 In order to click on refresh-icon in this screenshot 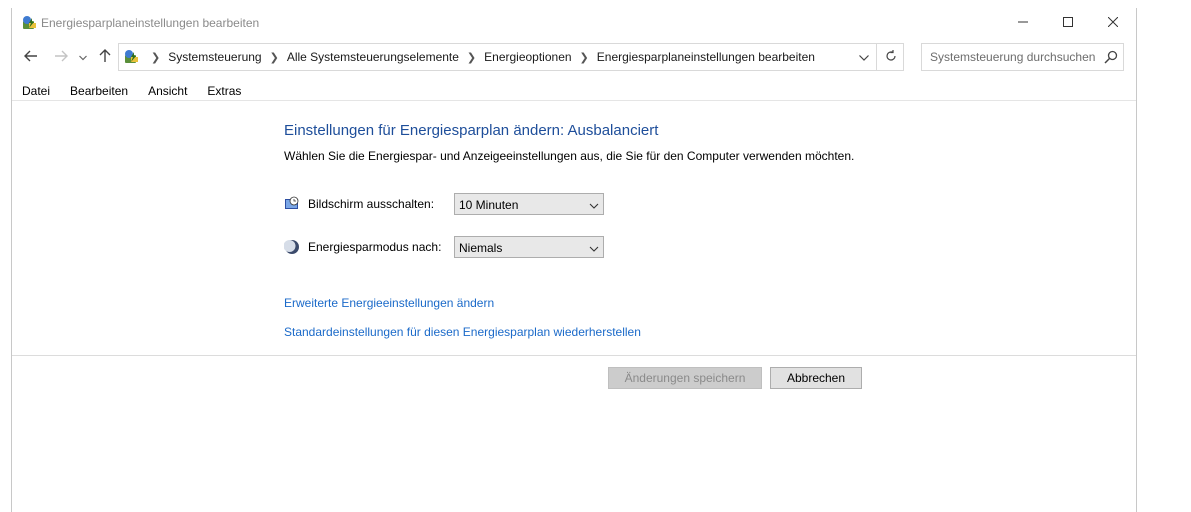, I will do `click(891, 57)`.